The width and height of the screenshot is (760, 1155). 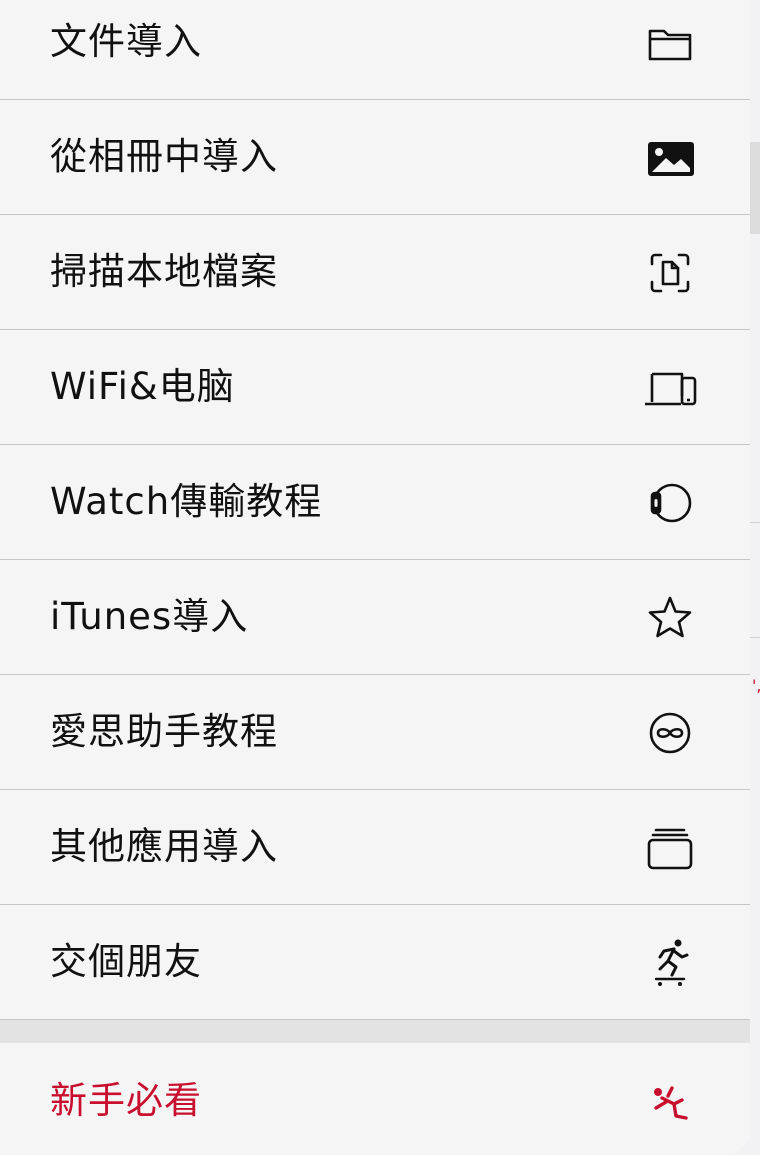 I want to click on background-scrollbar, so click(x=754, y=188).